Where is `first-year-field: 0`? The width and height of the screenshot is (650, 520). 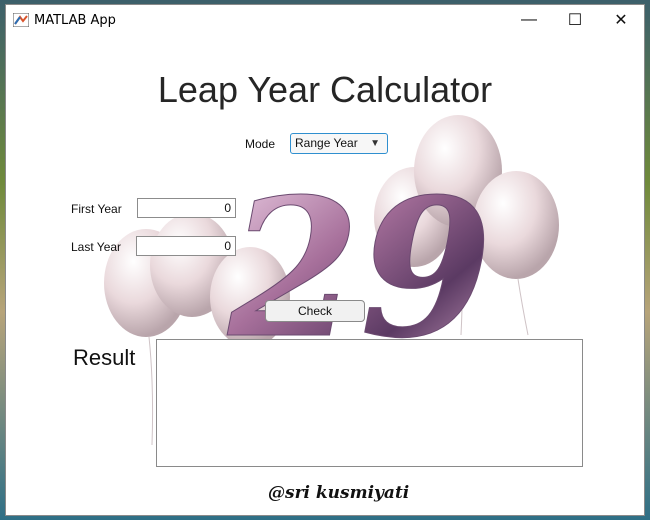
first-year-field: 0 is located at coordinates (186, 208).